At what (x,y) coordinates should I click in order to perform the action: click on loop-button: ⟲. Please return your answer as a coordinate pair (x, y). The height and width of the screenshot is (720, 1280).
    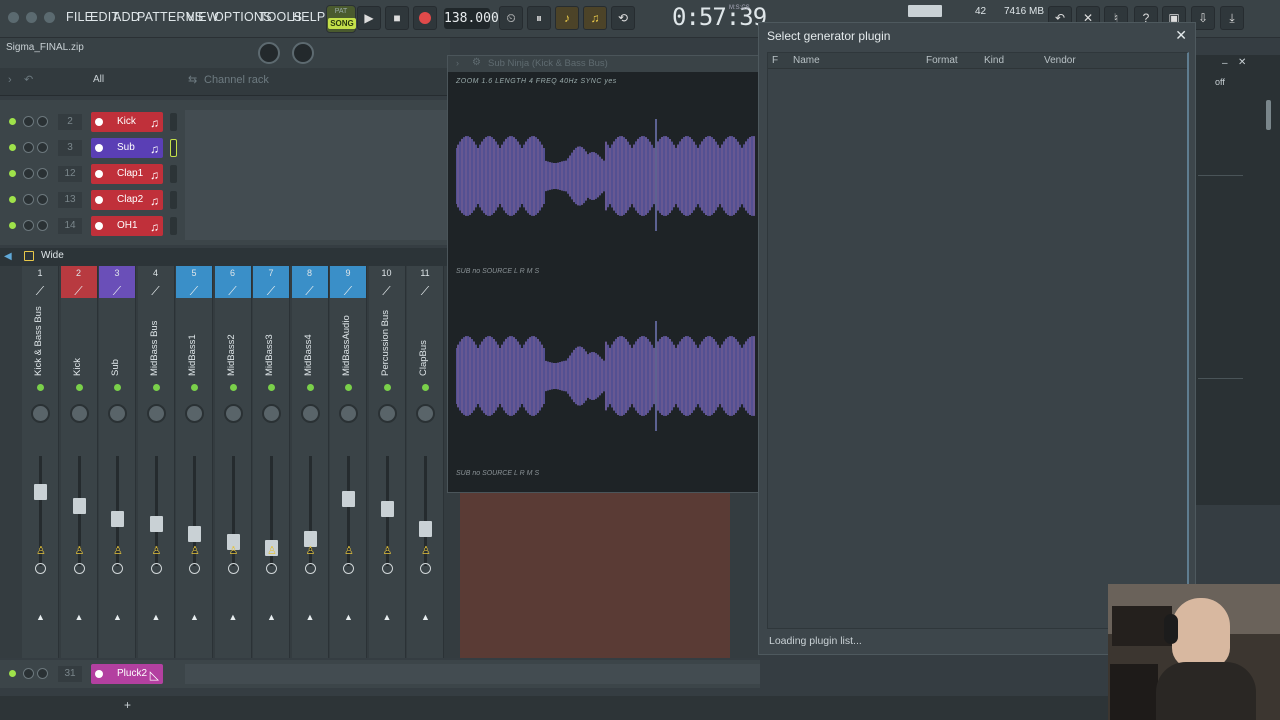
    Looking at the image, I should click on (623, 18).